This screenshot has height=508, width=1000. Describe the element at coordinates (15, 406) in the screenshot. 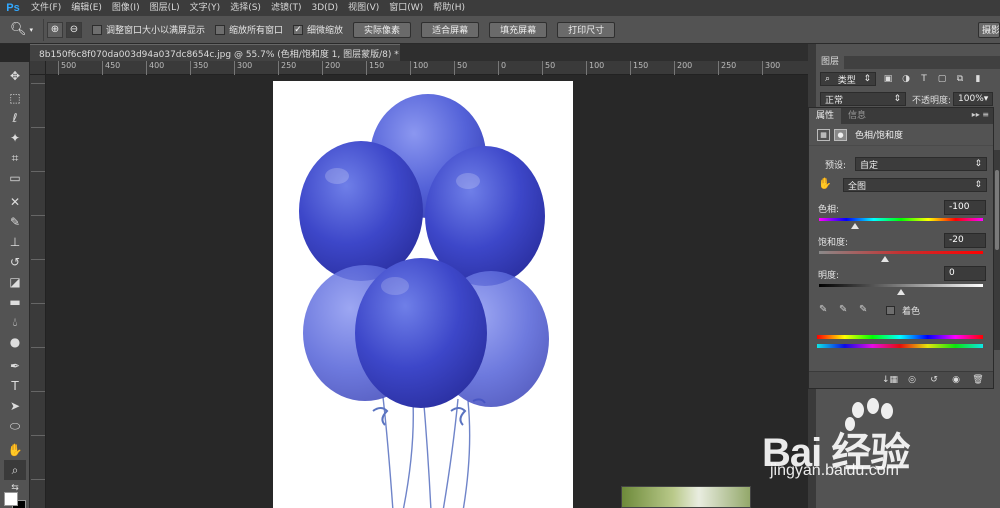

I see `path-selection-tool-icon: ➤` at that location.